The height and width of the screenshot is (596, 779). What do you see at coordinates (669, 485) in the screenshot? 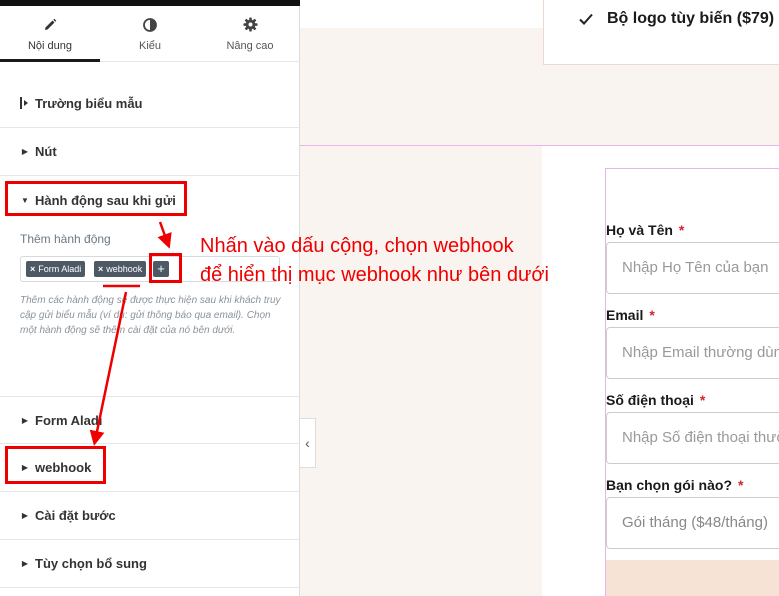
I see `field-label-package-text: Bạn chọn gói nào?` at bounding box center [669, 485].